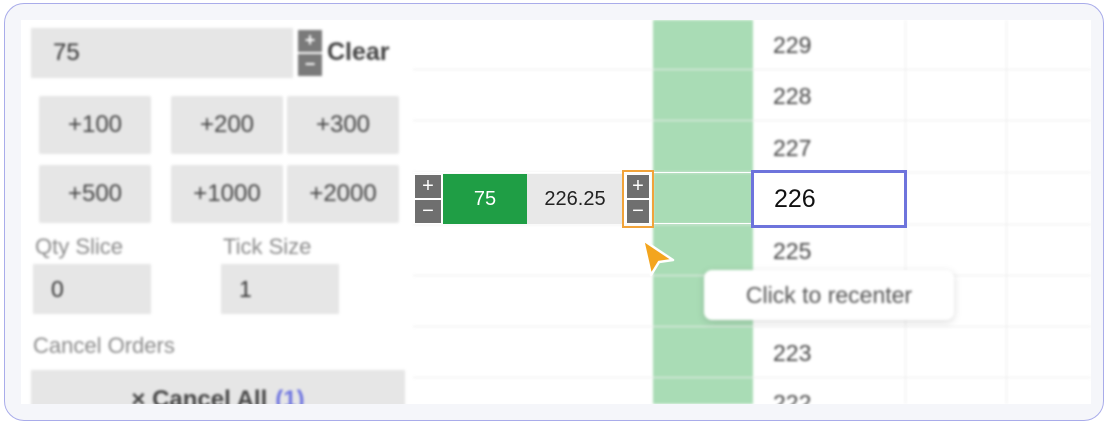 Image resolution: width=1110 pixels, height=425 pixels. What do you see at coordinates (428, 211) in the screenshot?
I see `order-qty-decrement: −` at bounding box center [428, 211].